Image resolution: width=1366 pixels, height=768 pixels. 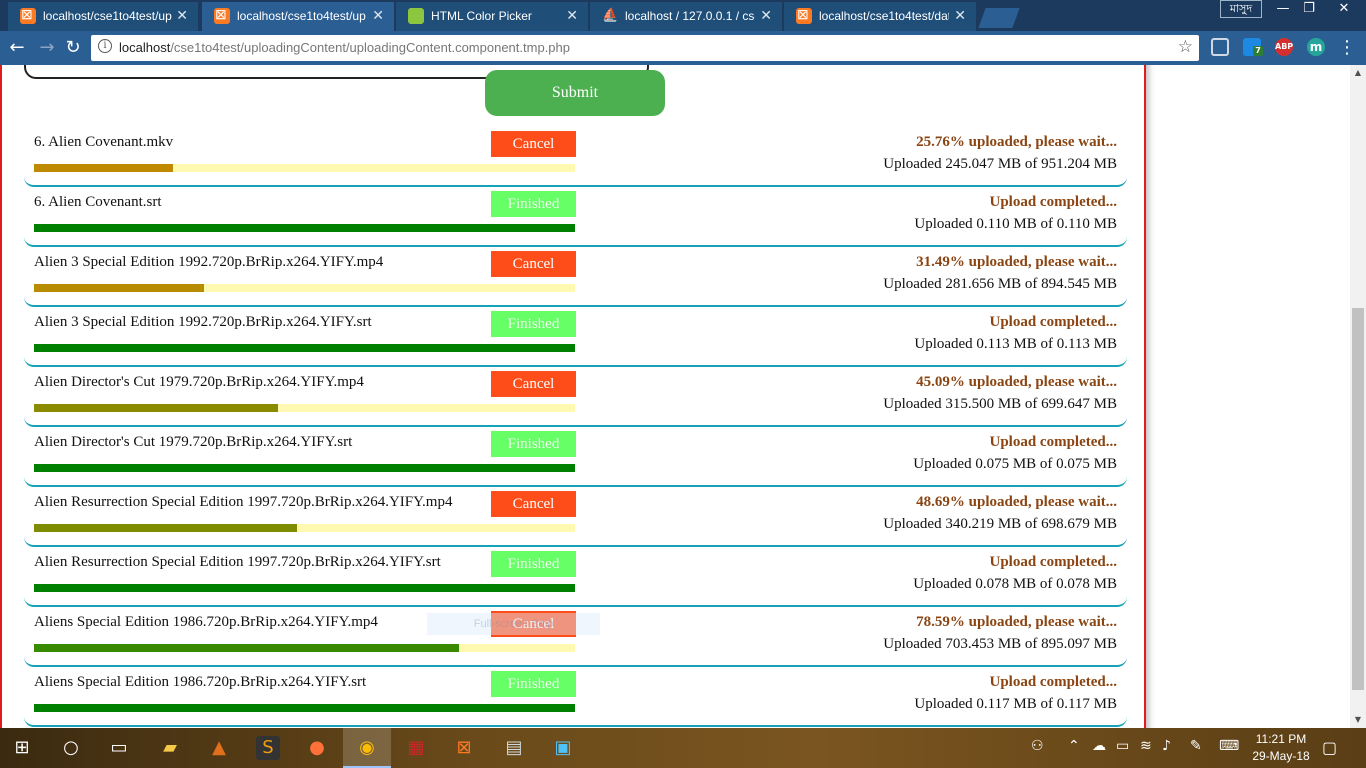 I want to click on extension-badge-icon: 7, so click(x=1253, y=47).